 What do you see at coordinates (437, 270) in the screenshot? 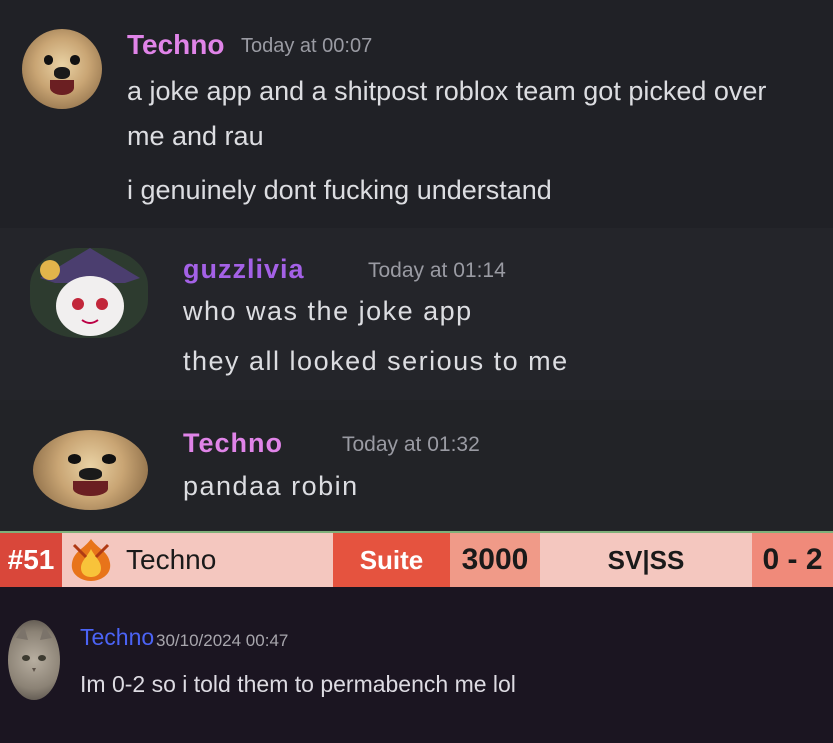
I see `timestamp: Today at 01:14` at bounding box center [437, 270].